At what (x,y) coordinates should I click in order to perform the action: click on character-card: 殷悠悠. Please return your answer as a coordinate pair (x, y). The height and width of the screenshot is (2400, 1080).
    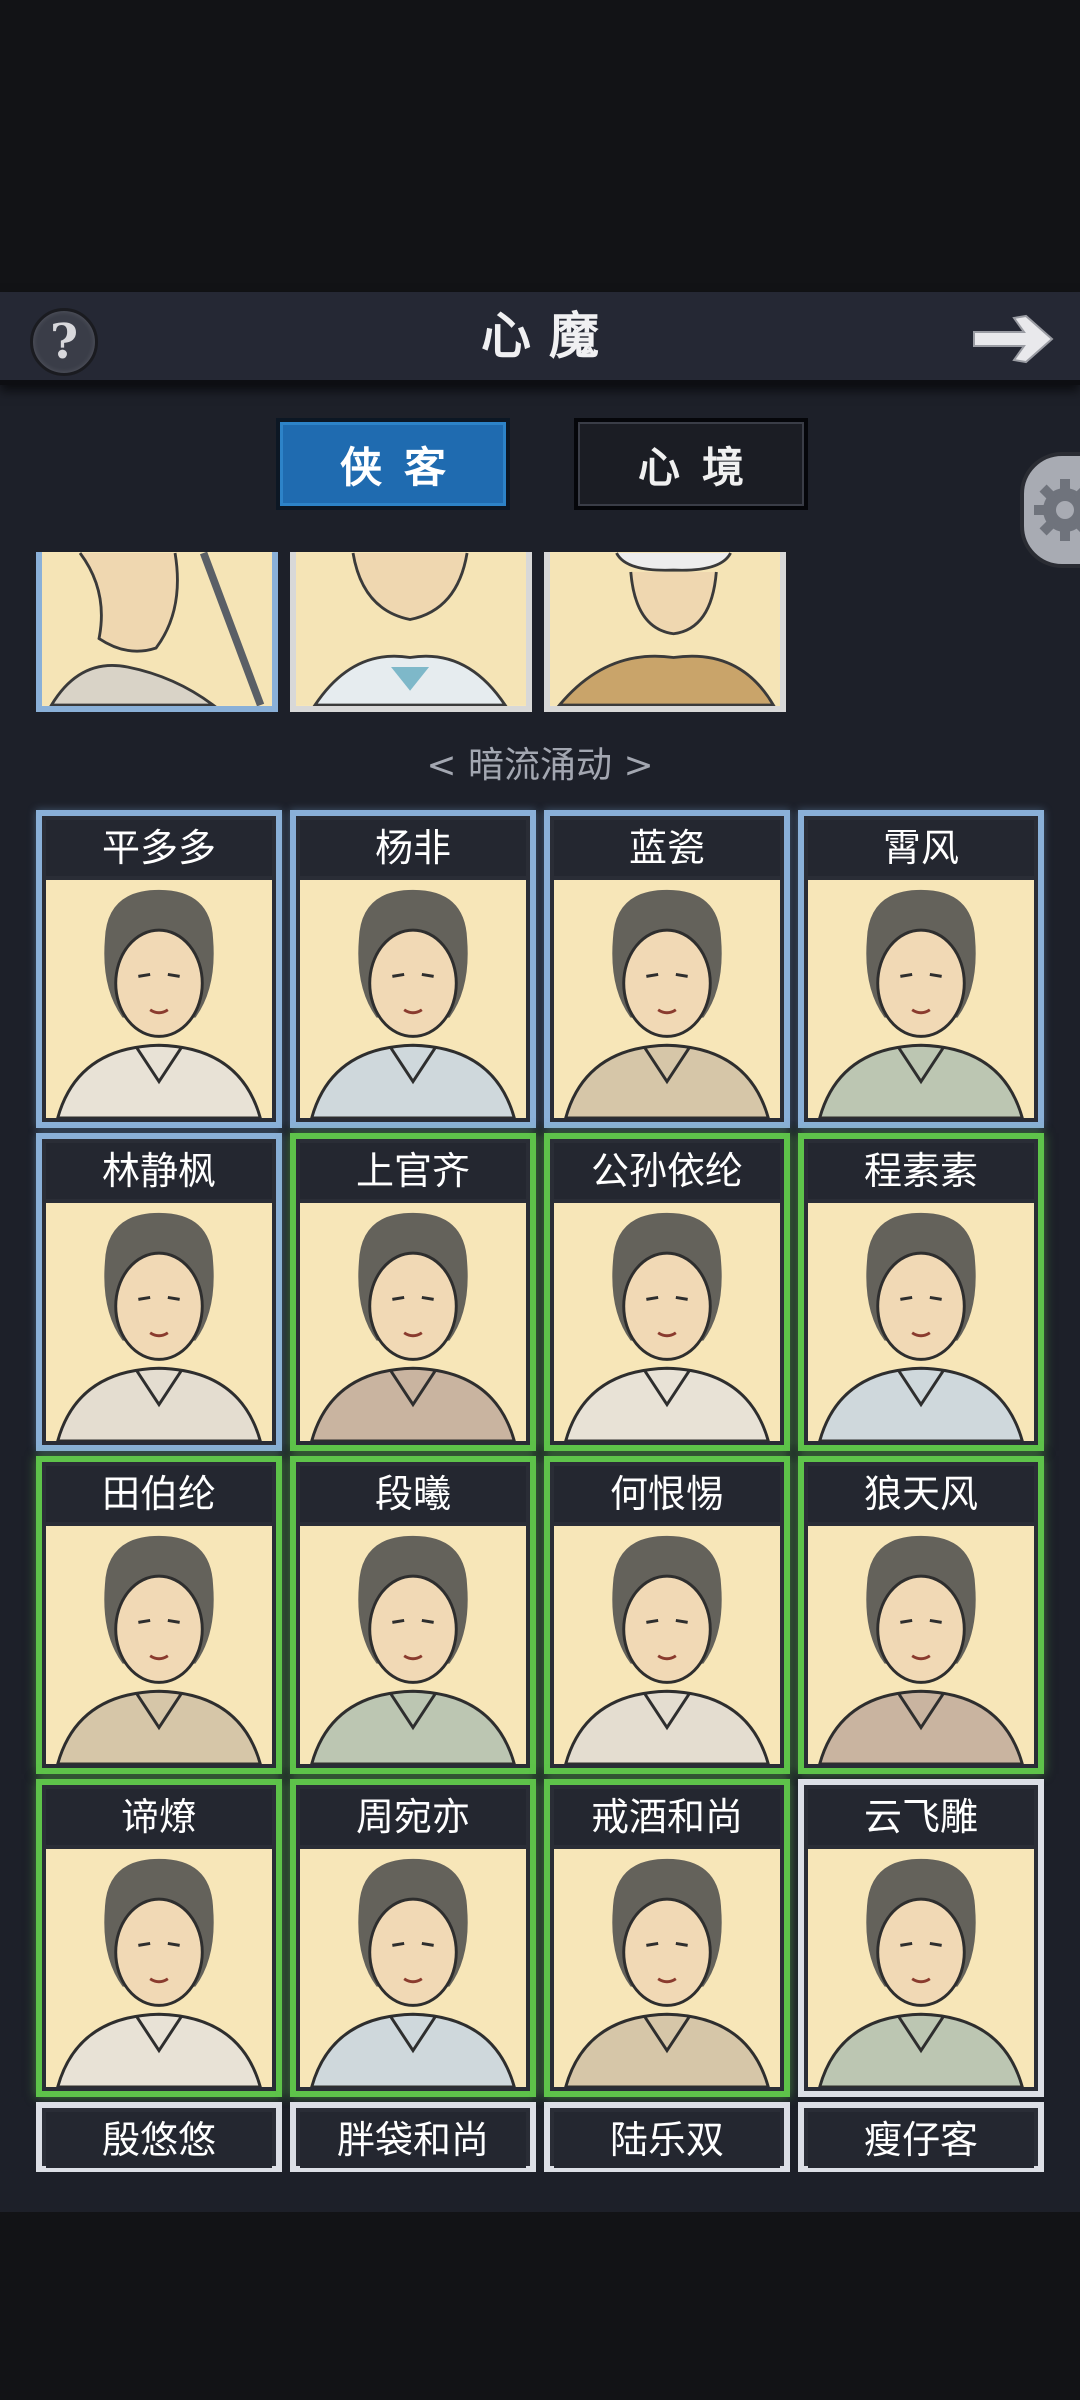
    Looking at the image, I should click on (159, 2137).